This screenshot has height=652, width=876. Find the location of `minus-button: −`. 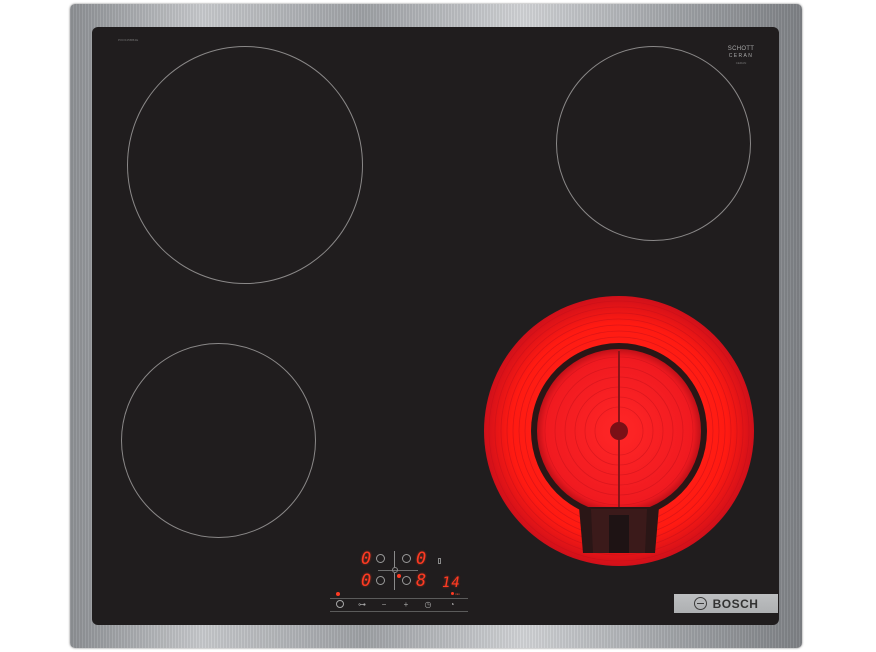

minus-button: − is located at coordinates (384, 605).